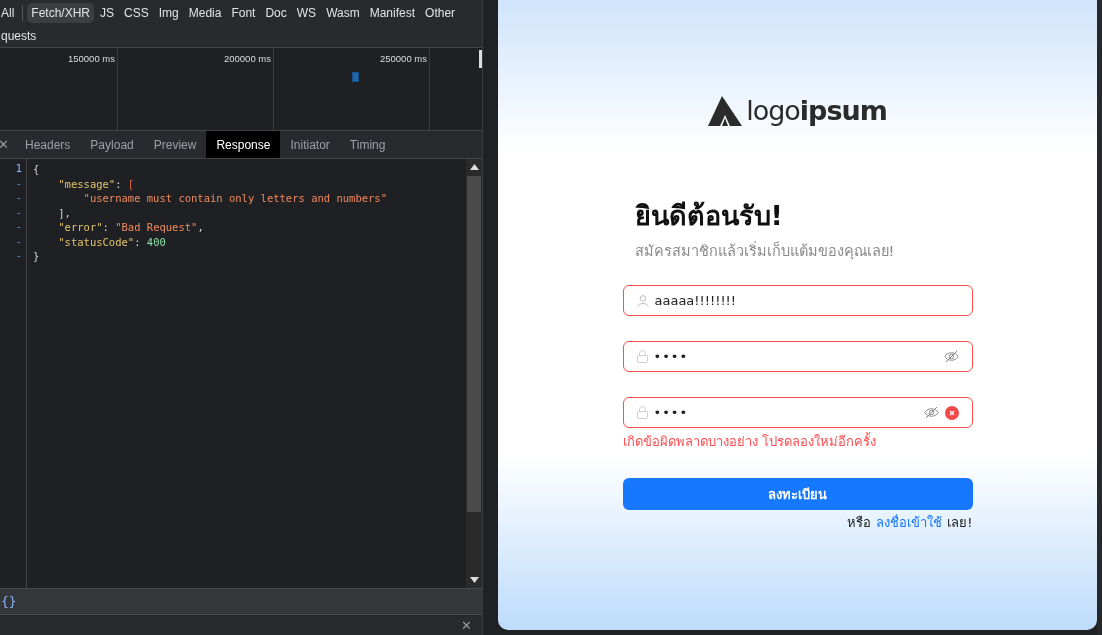 The height and width of the screenshot is (635, 1102). Describe the element at coordinates (797, 494) in the screenshot. I see `register-button: ลงทะเบียน` at that location.